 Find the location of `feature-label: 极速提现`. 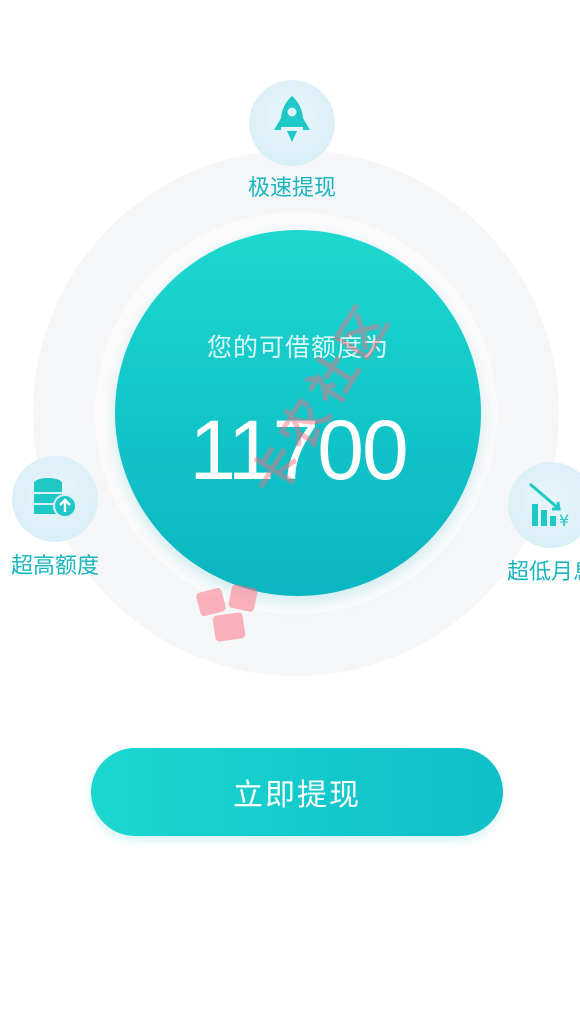

feature-label: 极速提现 is located at coordinates (291, 188).